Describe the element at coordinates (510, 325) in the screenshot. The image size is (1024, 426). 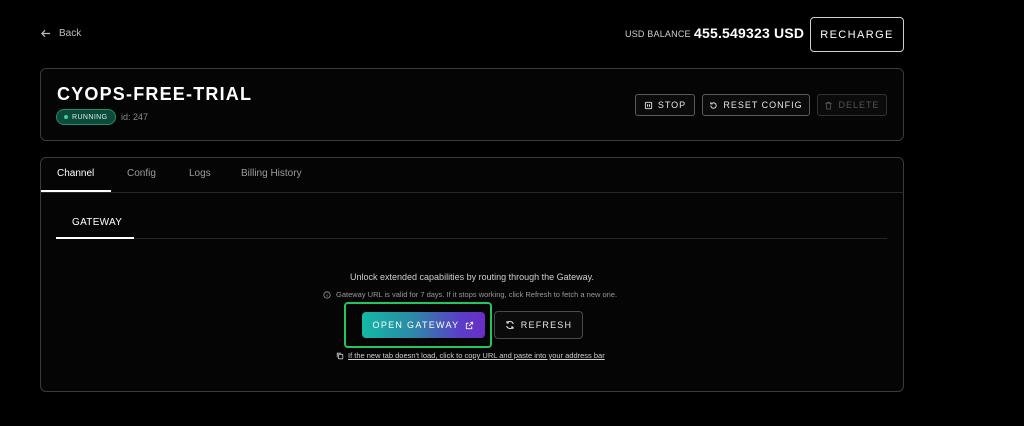
I see `refresh-icon` at that location.